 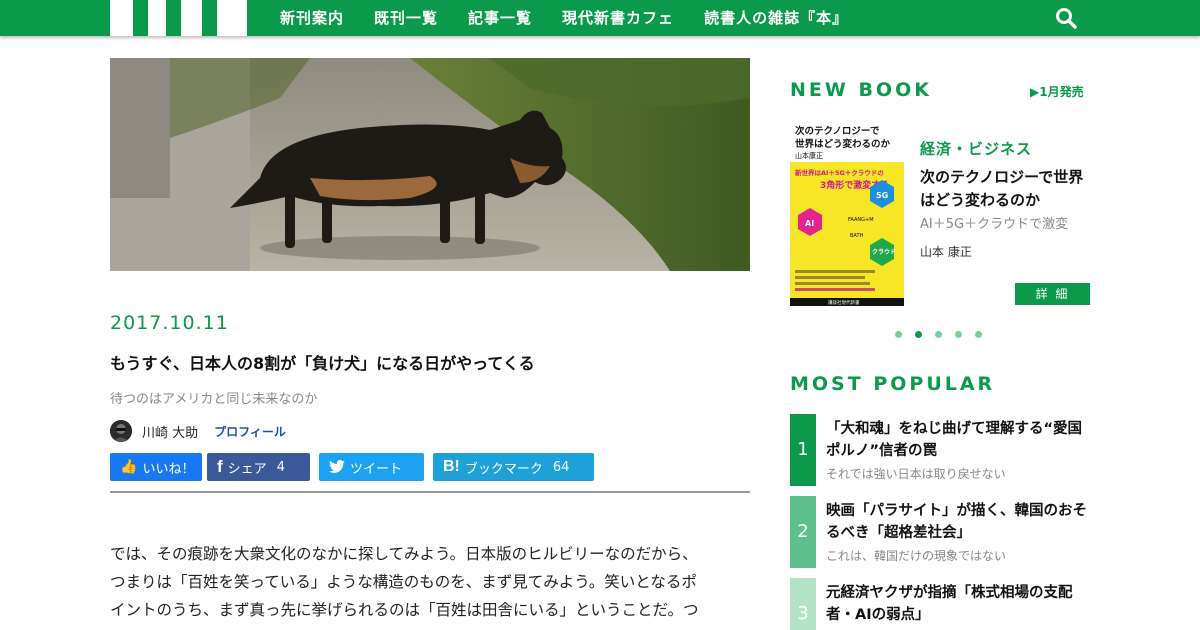 What do you see at coordinates (618, 18) in the screenshot?
I see `nav-cafe: 現代新書カフェ` at bounding box center [618, 18].